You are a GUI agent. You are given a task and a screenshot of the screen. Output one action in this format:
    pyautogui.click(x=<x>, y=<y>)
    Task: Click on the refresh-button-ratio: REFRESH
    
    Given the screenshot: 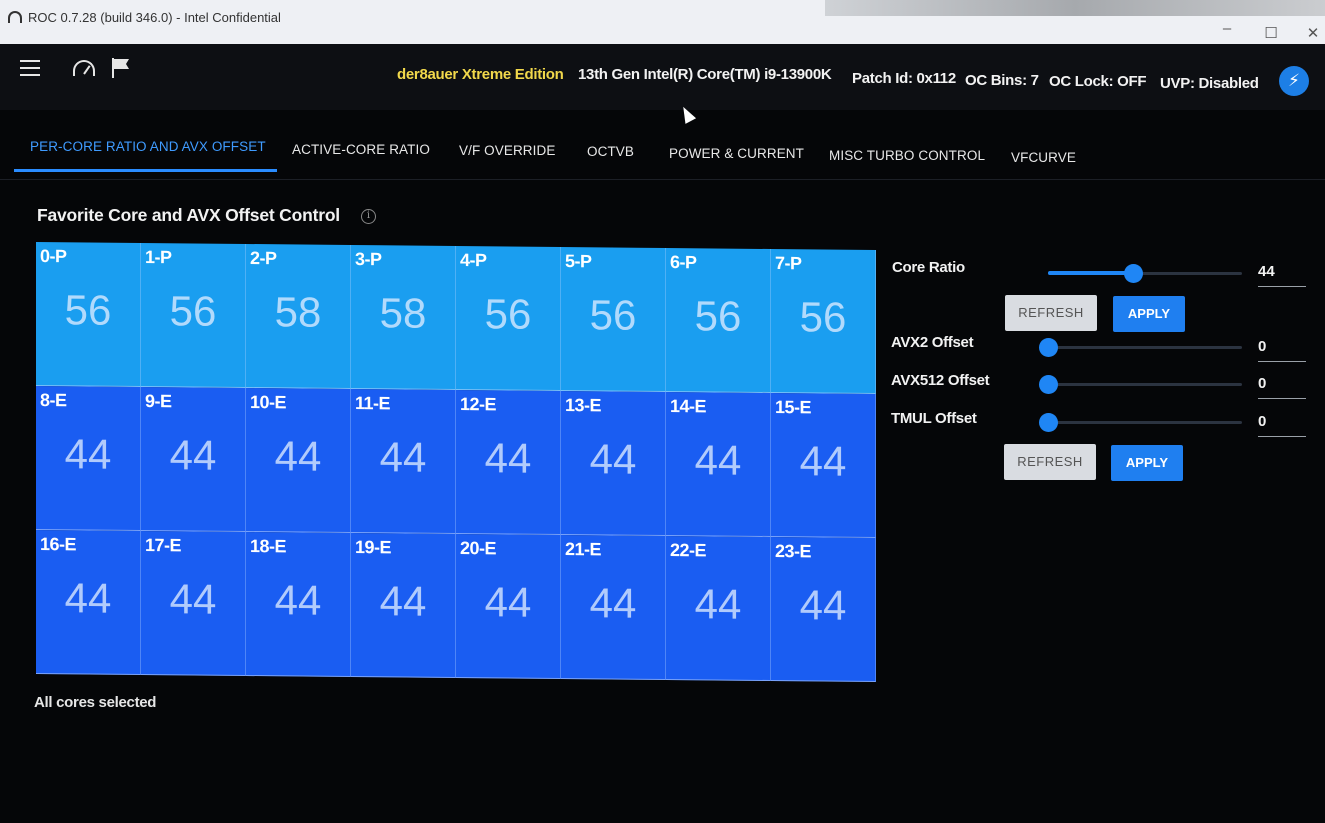 What is the action you would take?
    pyautogui.click(x=1051, y=313)
    